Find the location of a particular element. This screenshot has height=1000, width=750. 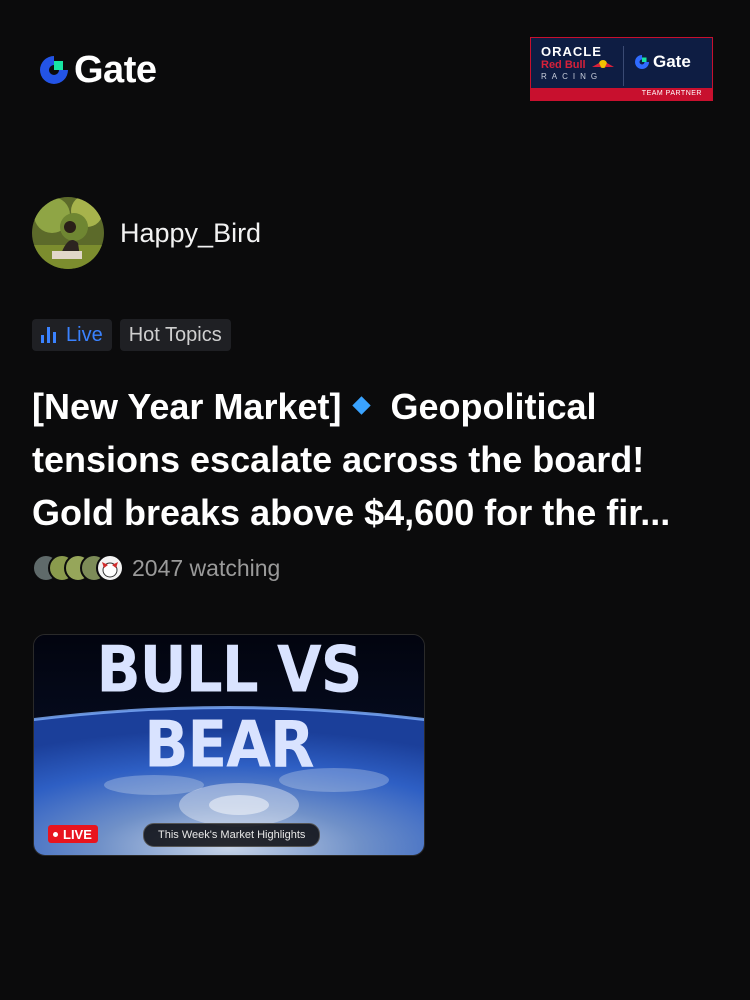

tag-row: Live Hot Topics is located at coordinates (131, 335).